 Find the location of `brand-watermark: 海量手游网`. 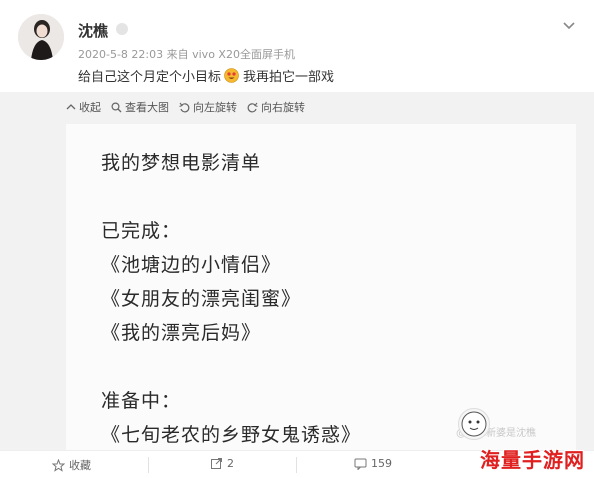

brand-watermark: 海量手游网 is located at coordinates (526, 442).